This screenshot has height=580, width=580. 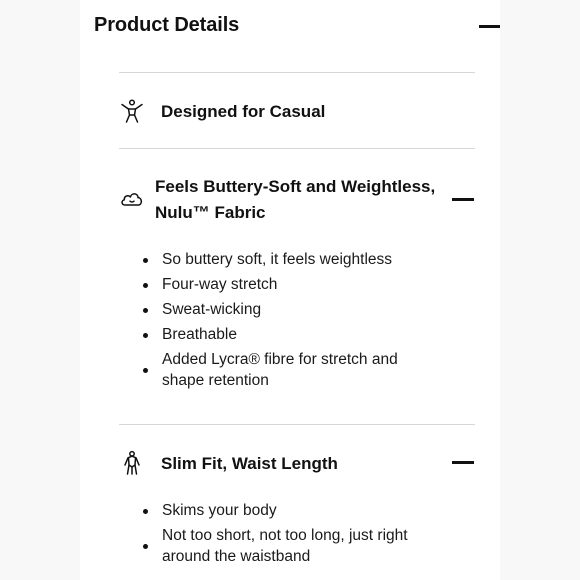 I want to click on section-fit-header: Slim Fit, Waist Length, so click(x=297, y=465).